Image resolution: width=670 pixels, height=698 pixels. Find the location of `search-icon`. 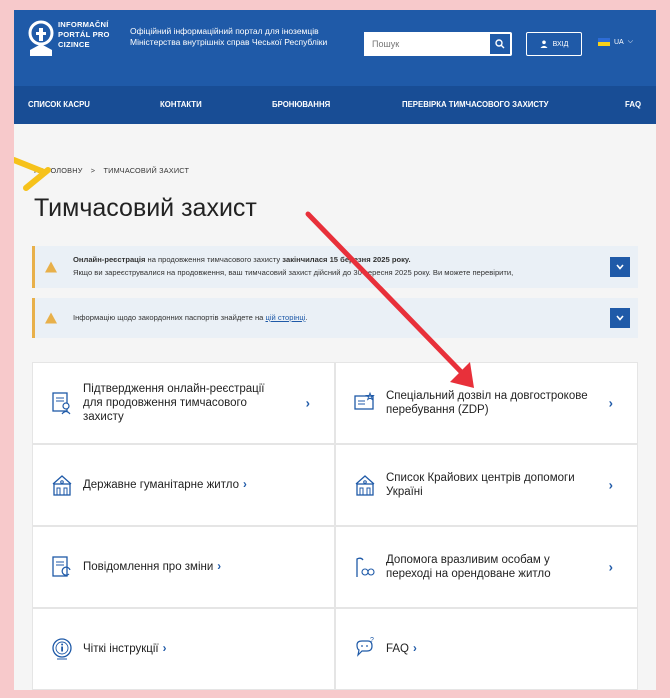

search-icon is located at coordinates (500, 44).